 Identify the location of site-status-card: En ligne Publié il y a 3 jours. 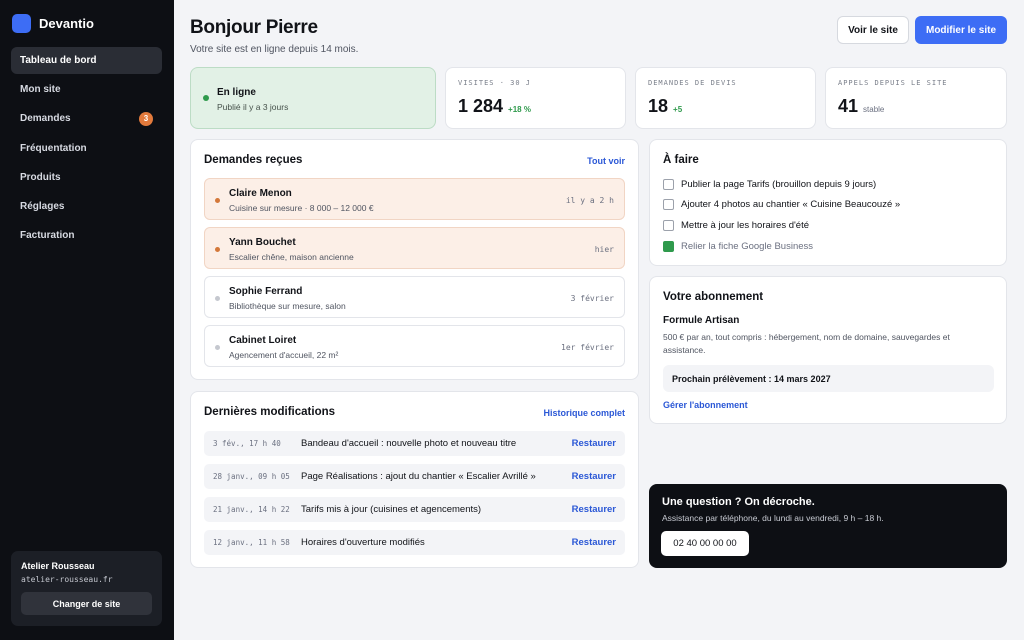
(313, 98).